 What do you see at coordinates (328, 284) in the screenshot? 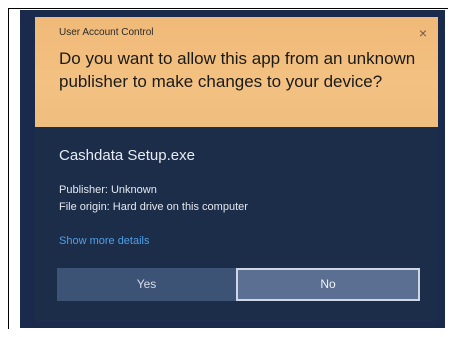
I see `no-button: No` at bounding box center [328, 284].